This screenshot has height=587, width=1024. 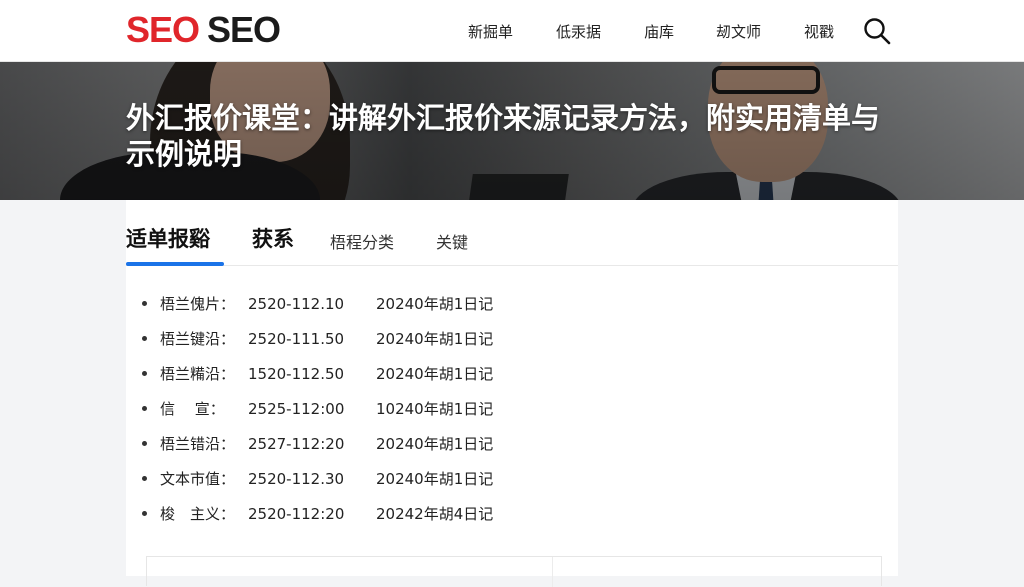 I want to click on tab-bar: 适单报谿 获系 梧程分类 关键, so click(x=512, y=233).